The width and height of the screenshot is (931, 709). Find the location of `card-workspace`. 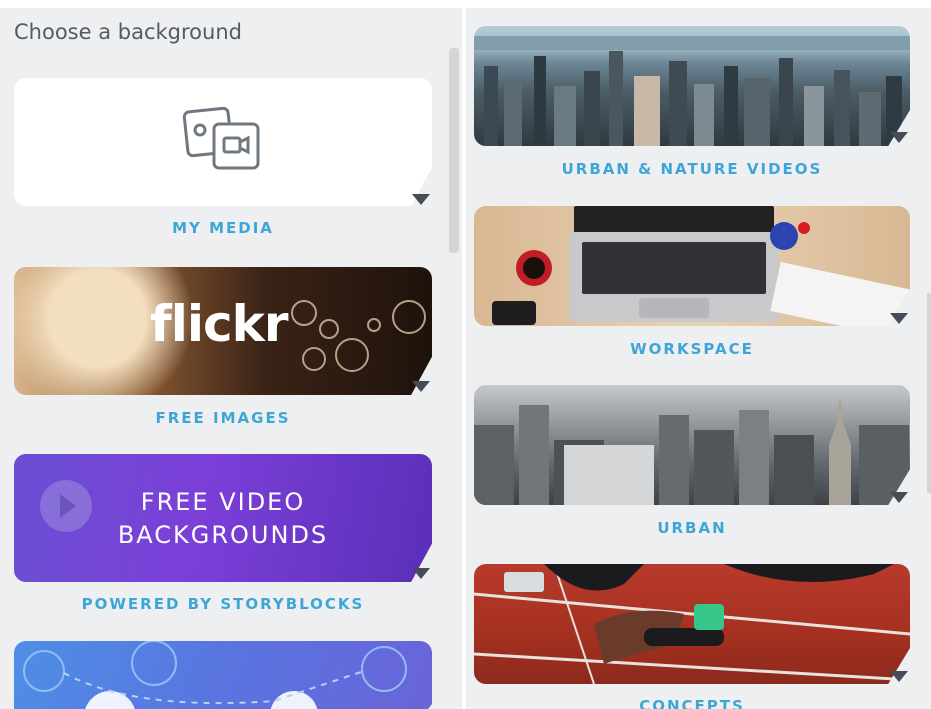

card-workspace is located at coordinates (692, 266).